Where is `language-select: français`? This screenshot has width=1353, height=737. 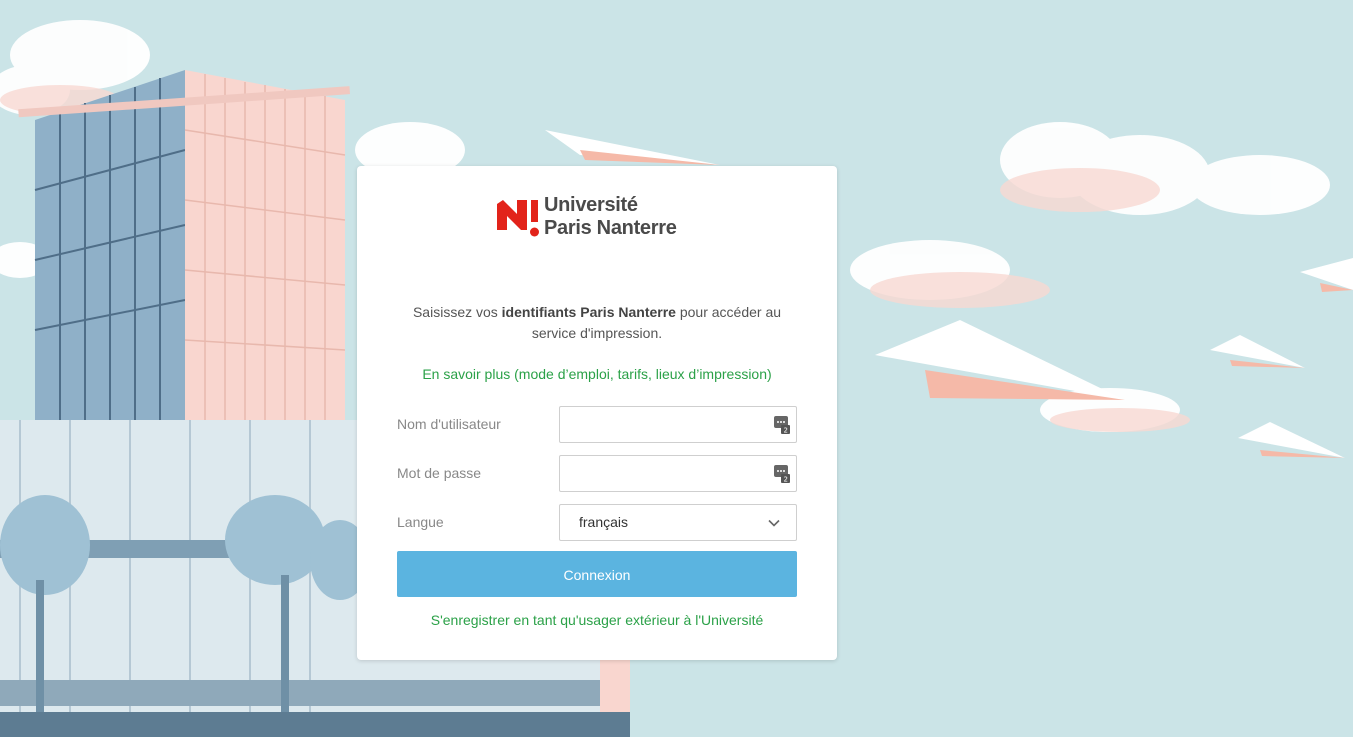 language-select: français is located at coordinates (678, 522).